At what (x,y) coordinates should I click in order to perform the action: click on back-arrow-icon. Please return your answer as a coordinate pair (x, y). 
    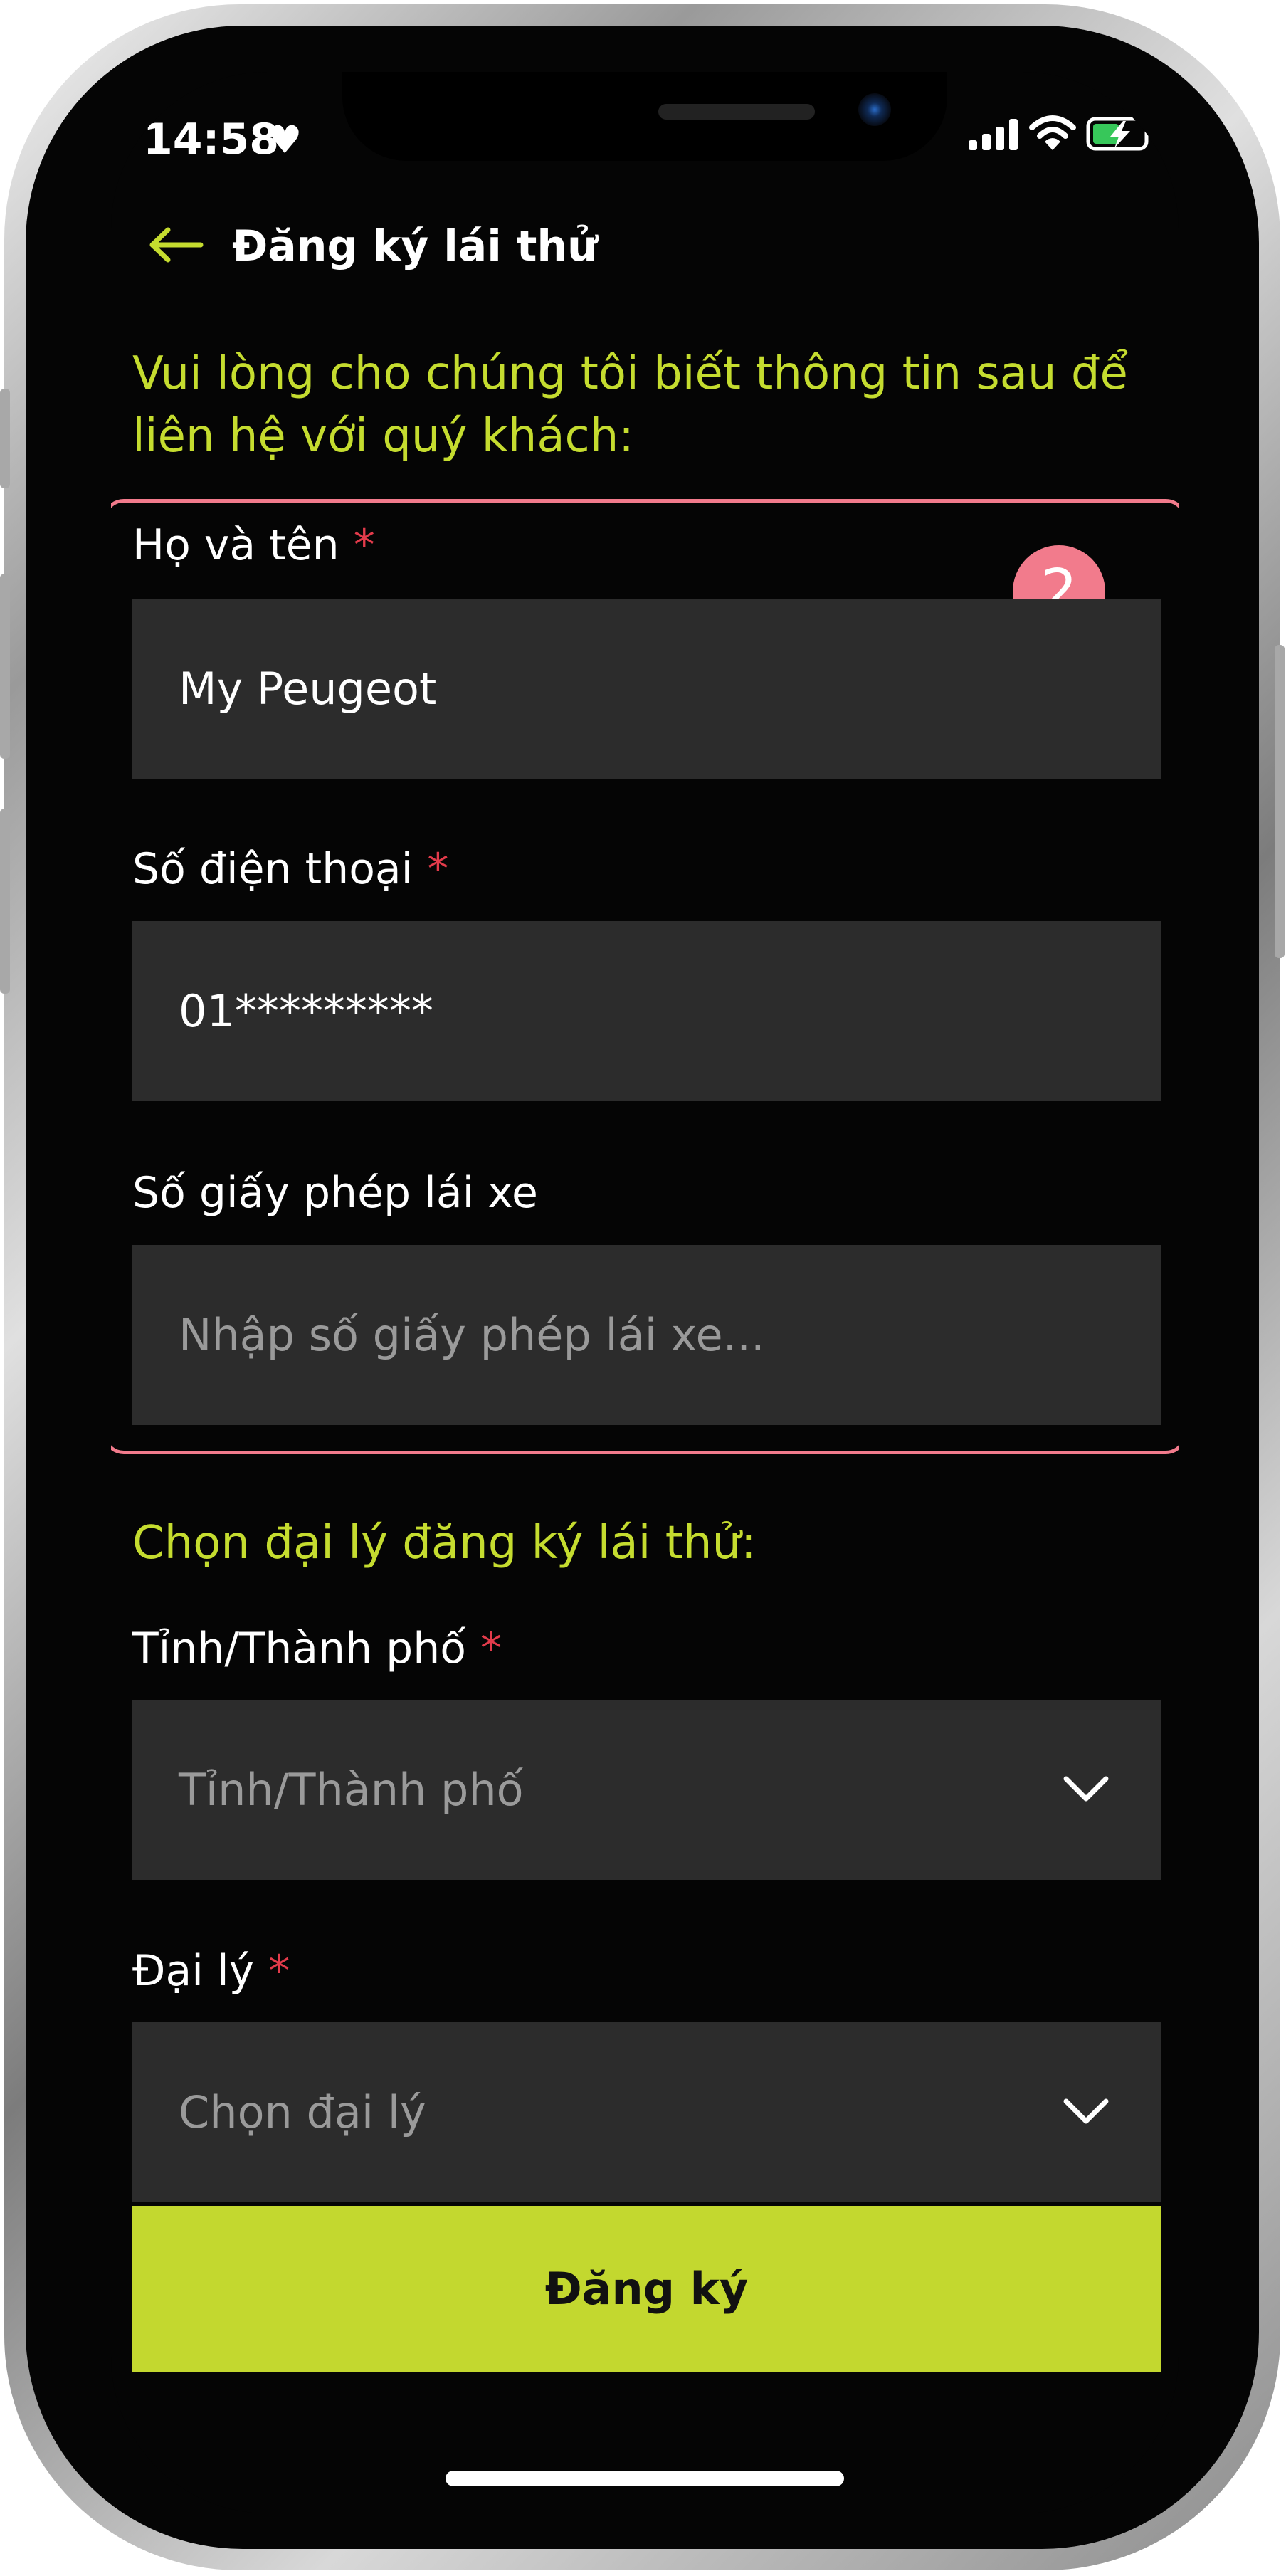
    Looking at the image, I should click on (175, 245).